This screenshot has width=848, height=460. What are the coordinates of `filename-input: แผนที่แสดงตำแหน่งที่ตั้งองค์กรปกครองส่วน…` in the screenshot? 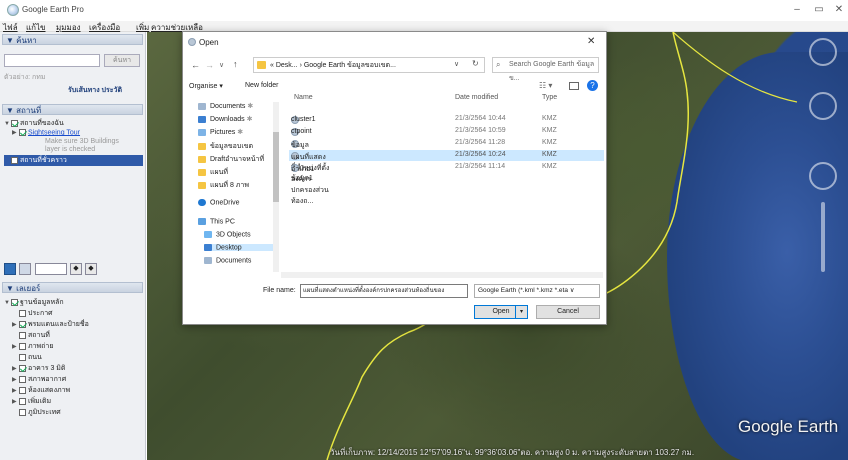 It's located at (384, 291).